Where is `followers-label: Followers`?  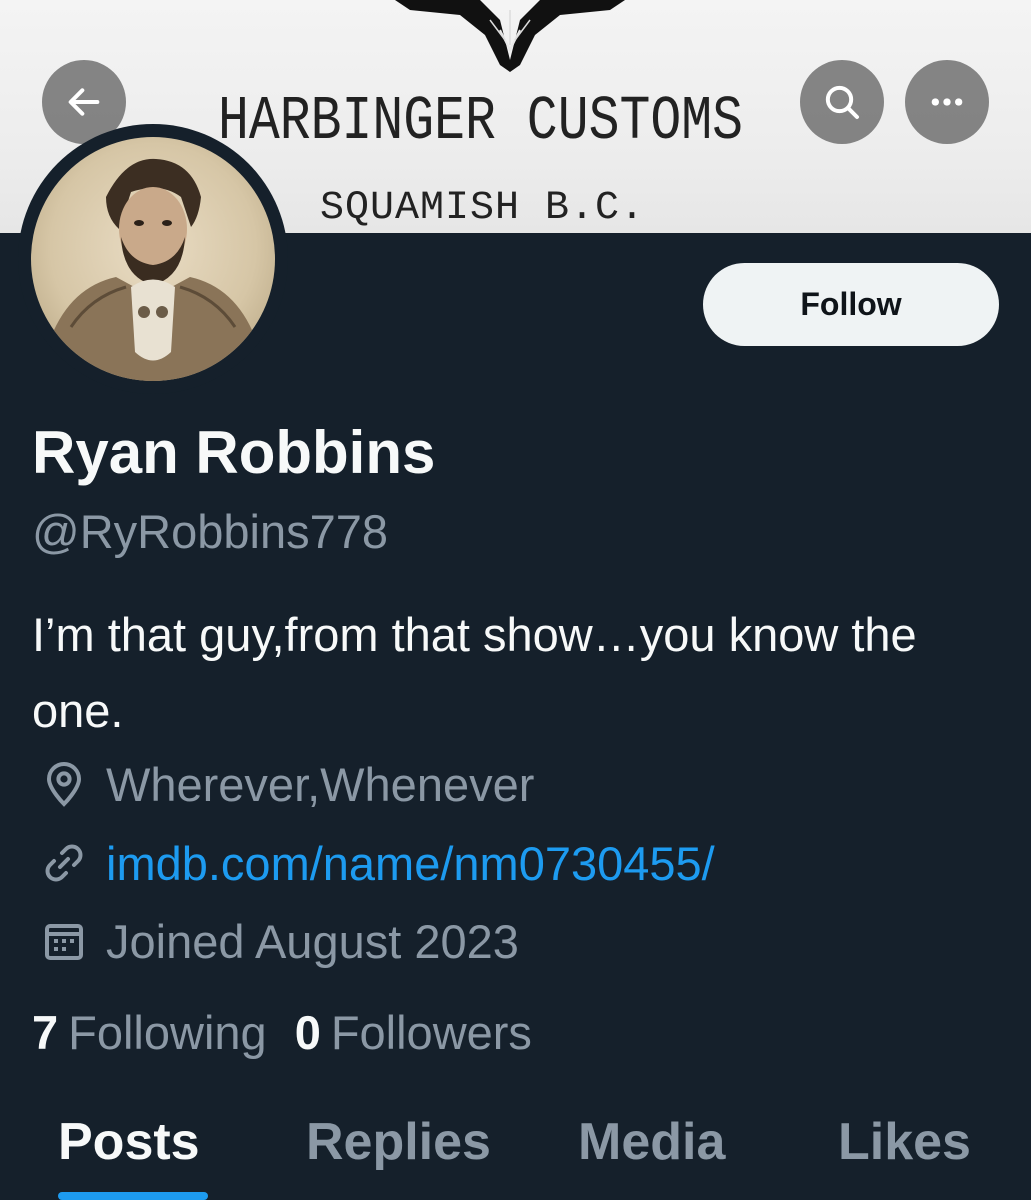 followers-label: Followers is located at coordinates (431, 1032).